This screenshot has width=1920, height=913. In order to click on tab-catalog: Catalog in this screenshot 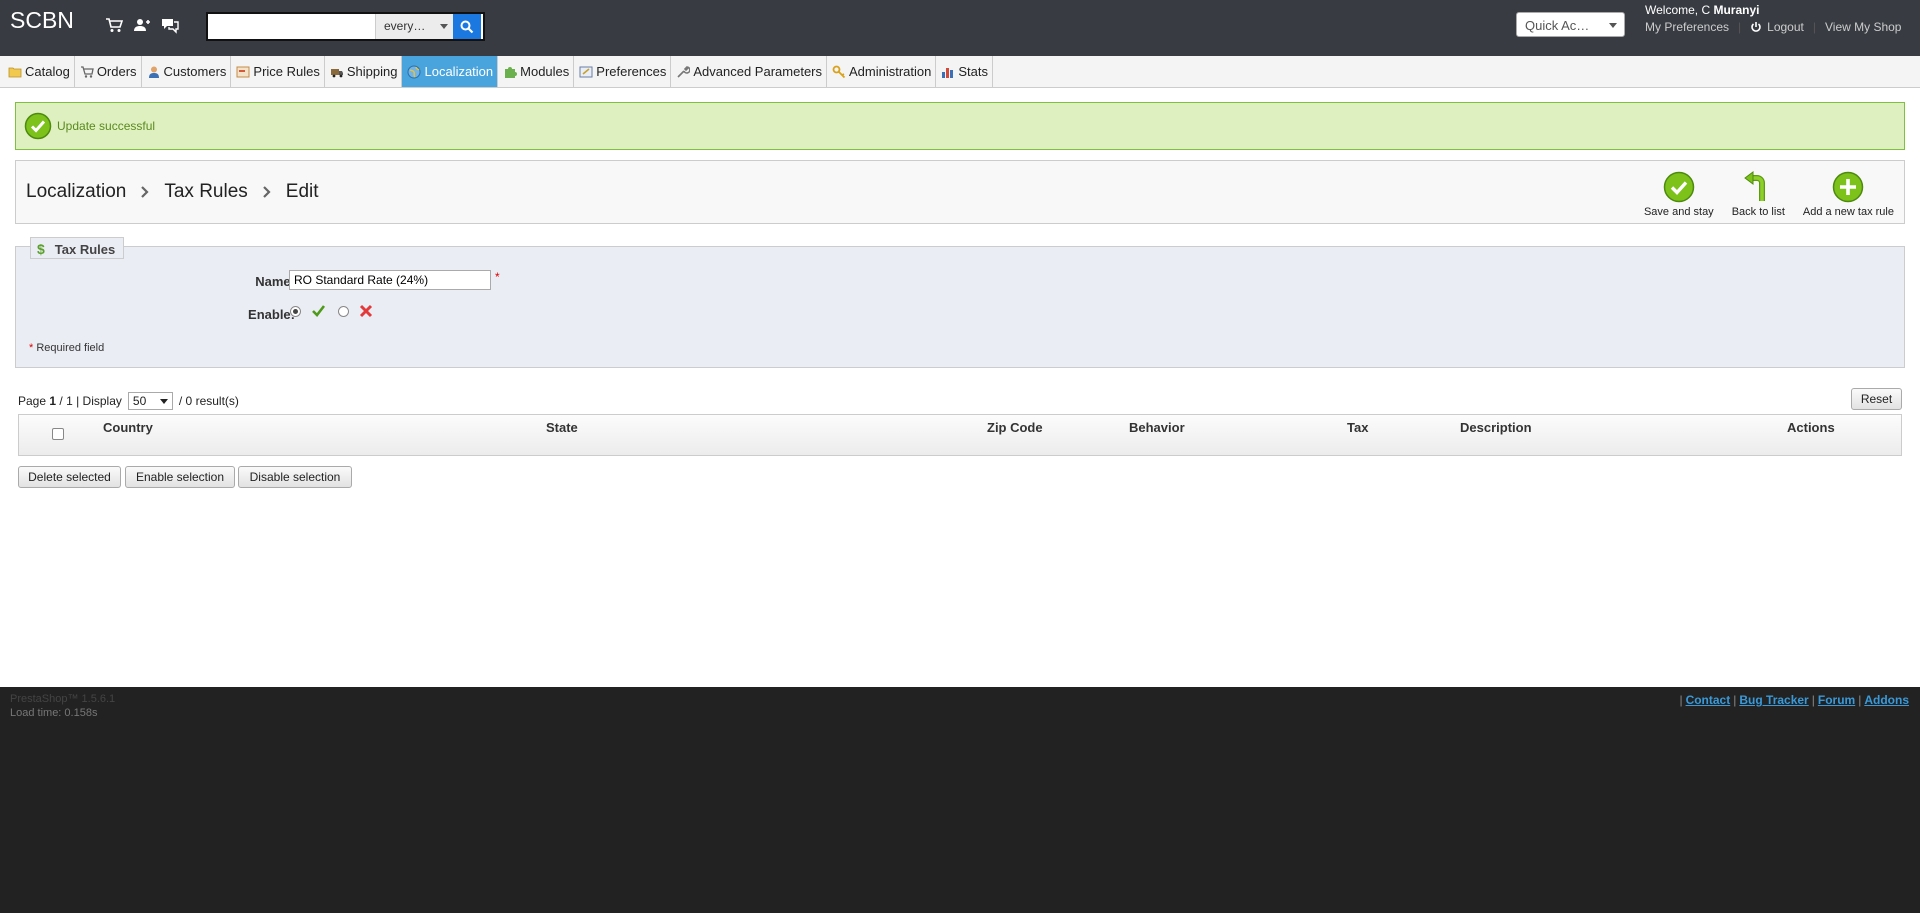, I will do `click(39, 71)`.